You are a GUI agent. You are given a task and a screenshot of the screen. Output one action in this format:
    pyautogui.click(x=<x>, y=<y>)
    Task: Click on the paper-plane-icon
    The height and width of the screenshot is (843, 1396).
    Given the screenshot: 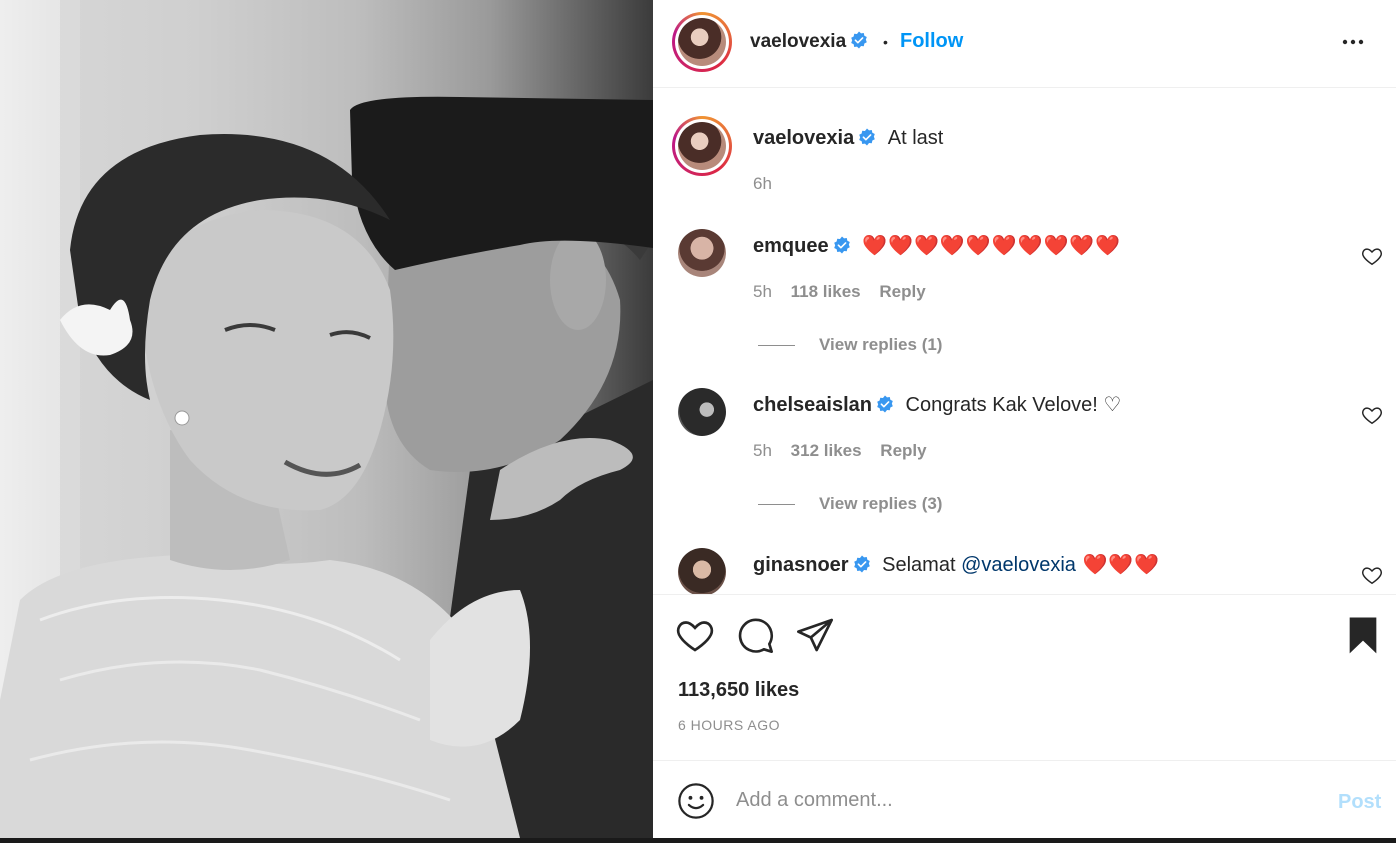 What is the action you would take?
    pyautogui.click(x=815, y=635)
    